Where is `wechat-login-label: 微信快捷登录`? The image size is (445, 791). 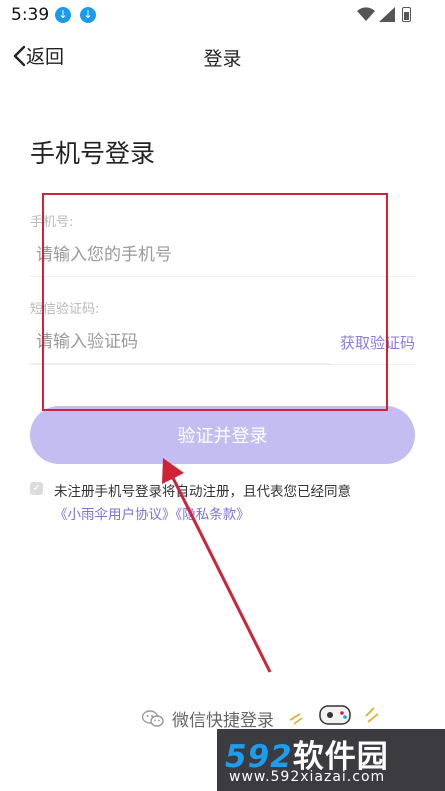 wechat-login-label: 微信快捷登录 is located at coordinates (223, 721).